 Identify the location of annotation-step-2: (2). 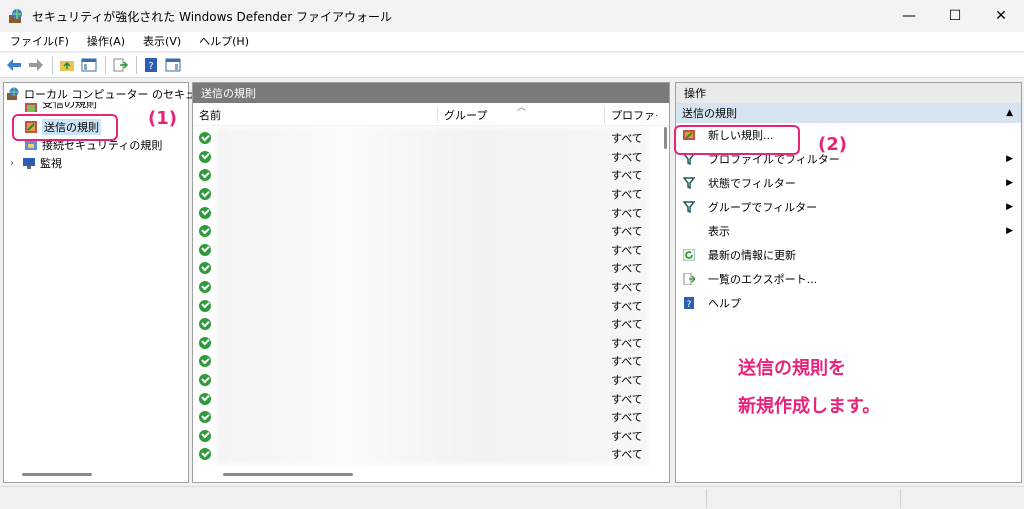
(832, 144).